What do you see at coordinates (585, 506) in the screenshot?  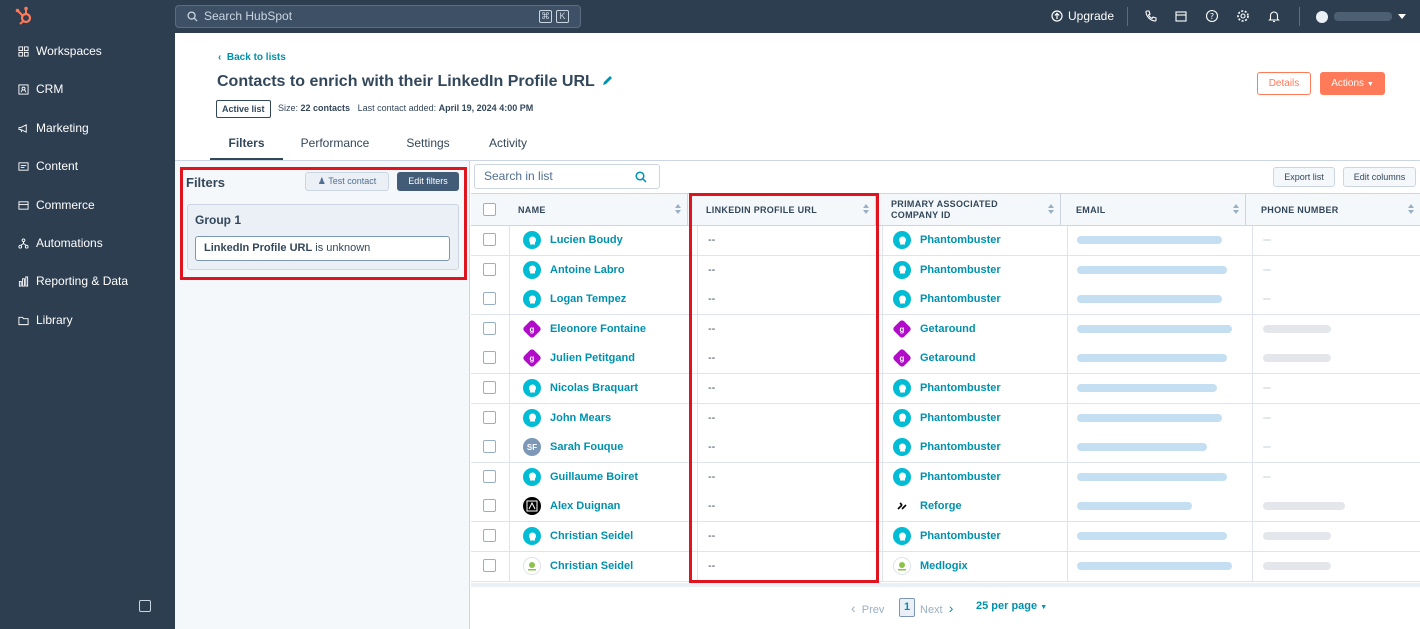 I see `contact-name-link: Alex Duignan` at bounding box center [585, 506].